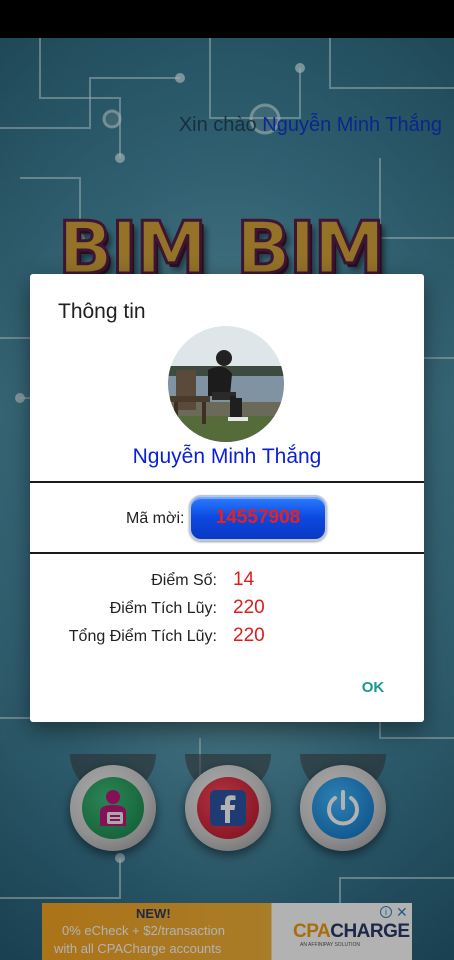 The width and height of the screenshot is (454, 960). I want to click on stat-label-accumulated: Điểm Tích Lũy:, so click(163, 608).